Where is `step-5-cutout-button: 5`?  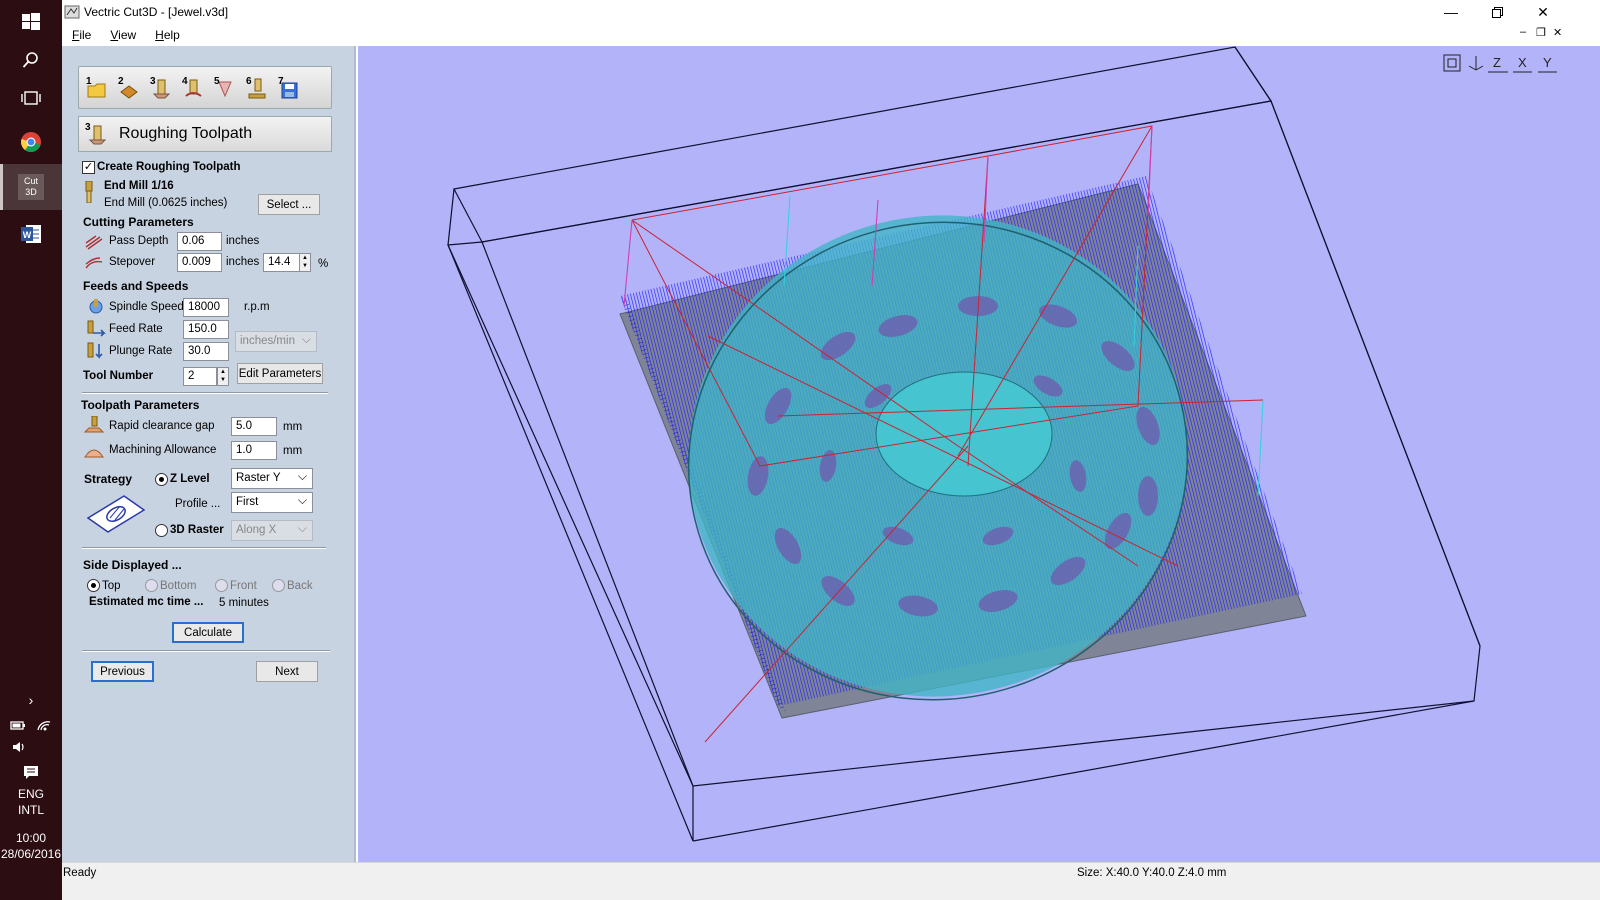 step-5-cutout-button: 5 is located at coordinates (225, 88).